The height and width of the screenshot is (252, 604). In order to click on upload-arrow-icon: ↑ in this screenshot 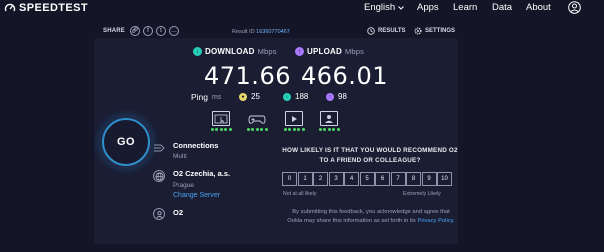, I will do `click(299, 51)`.